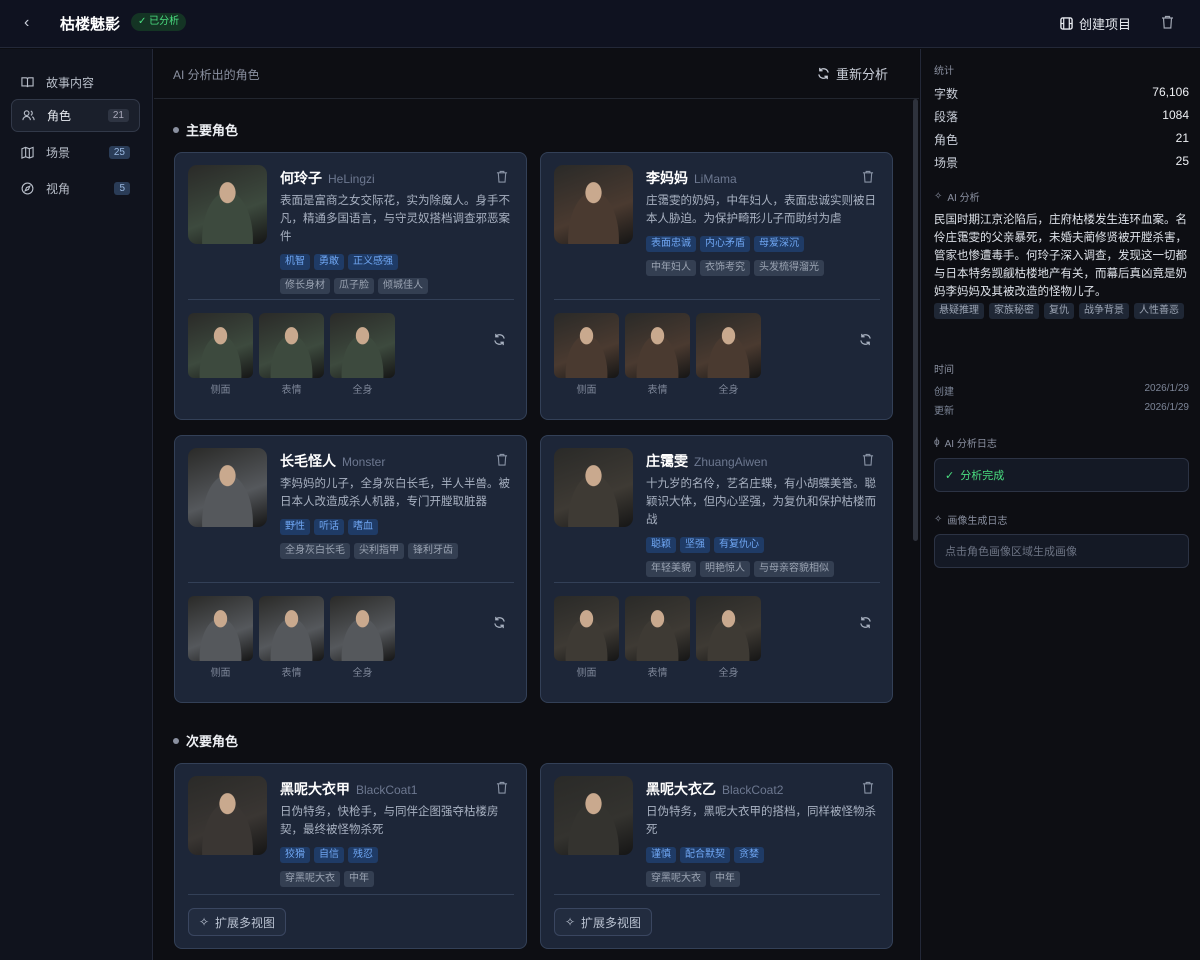 The image size is (1200, 960). I want to click on character-name: 黑呢大衣乙 BlackCoat2, so click(714, 789).